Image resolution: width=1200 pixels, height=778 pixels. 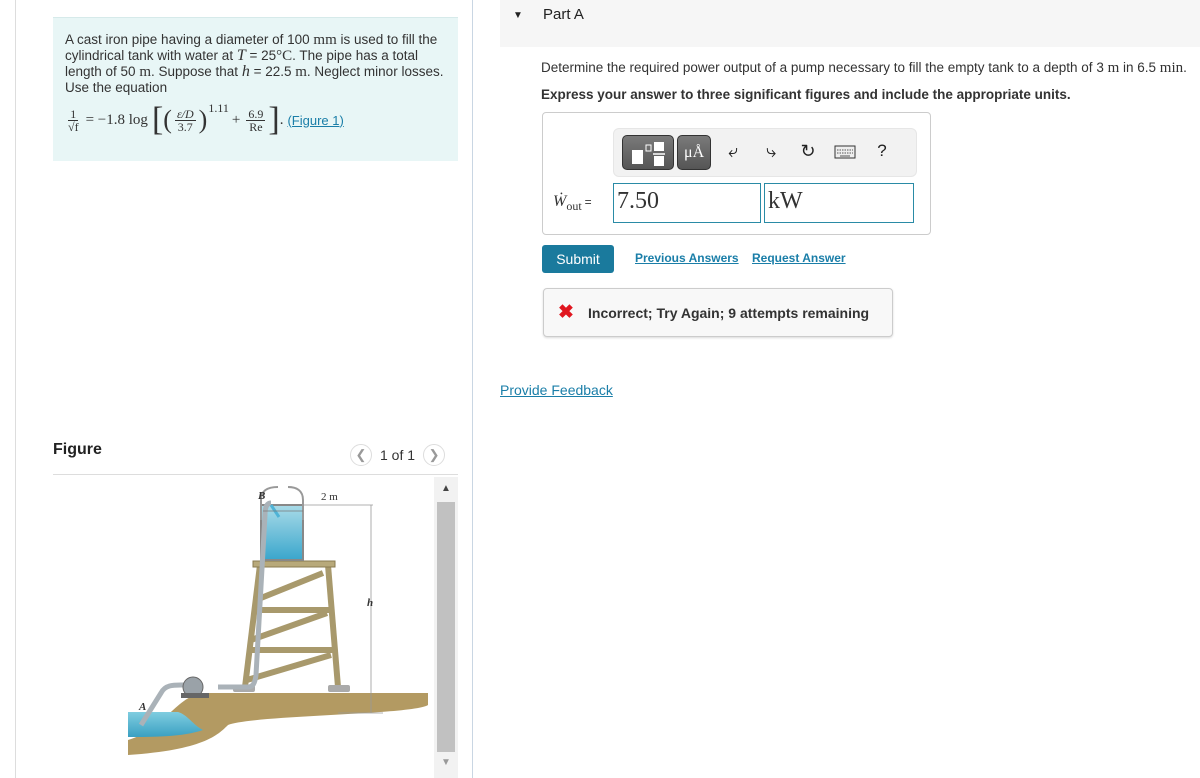 What do you see at coordinates (588, 202) in the screenshot?
I see `equals-sign: =` at bounding box center [588, 202].